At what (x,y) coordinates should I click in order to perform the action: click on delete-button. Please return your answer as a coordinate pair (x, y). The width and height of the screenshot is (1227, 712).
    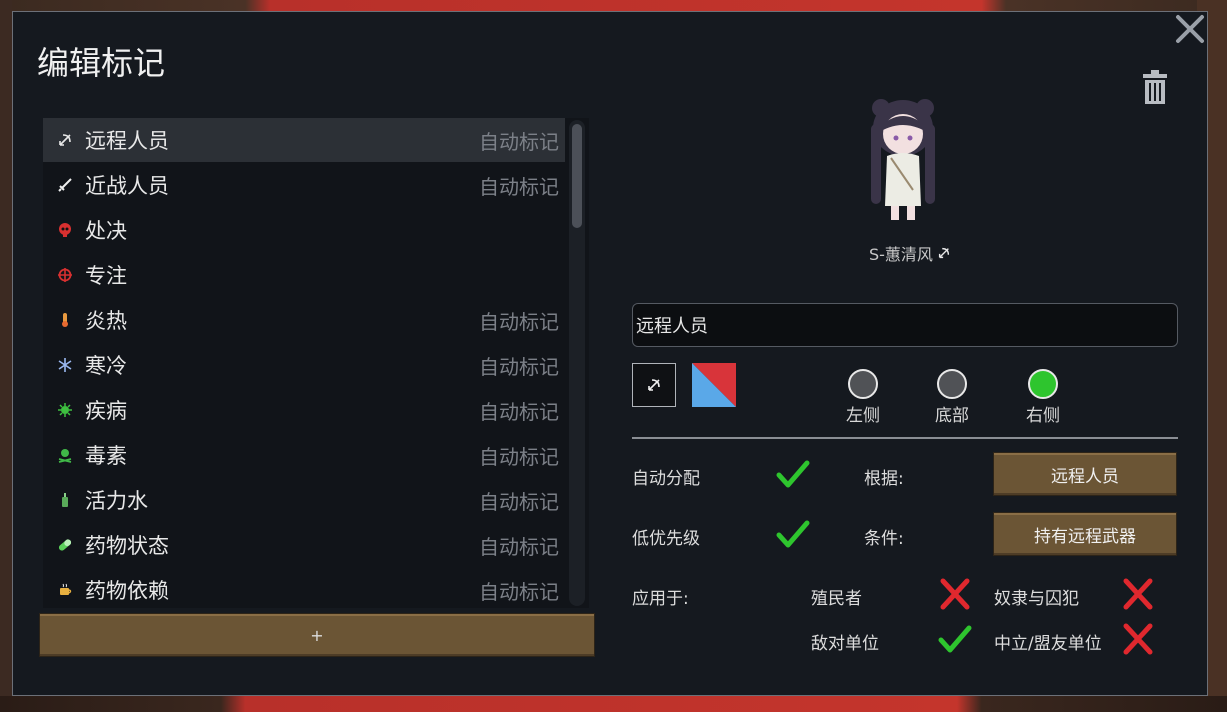
    Looking at the image, I should click on (1155, 88).